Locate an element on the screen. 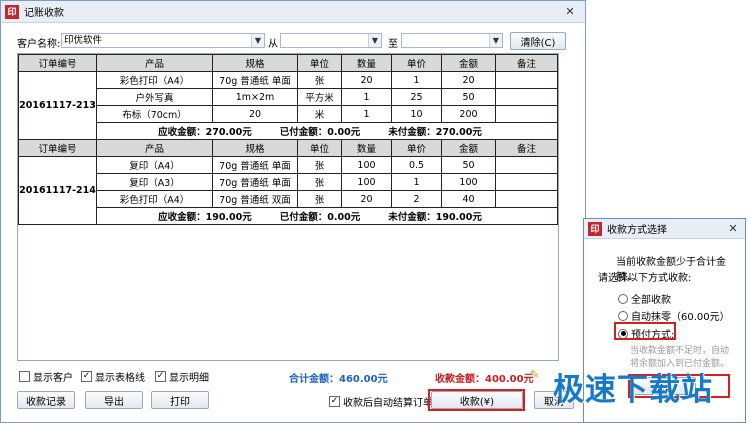 The width and height of the screenshot is (750, 423). table-header-row: 订单编号 产品 规格 单位 数量 单价 金额 备注 is located at coordinates (288, 63).